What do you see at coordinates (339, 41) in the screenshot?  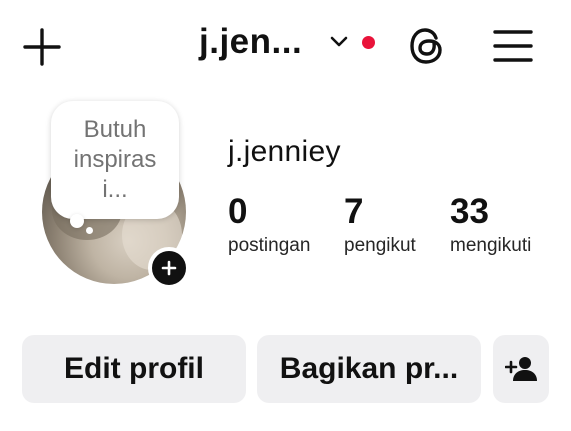 I see `chevron-down-icon` at bounding box center [339, 41].